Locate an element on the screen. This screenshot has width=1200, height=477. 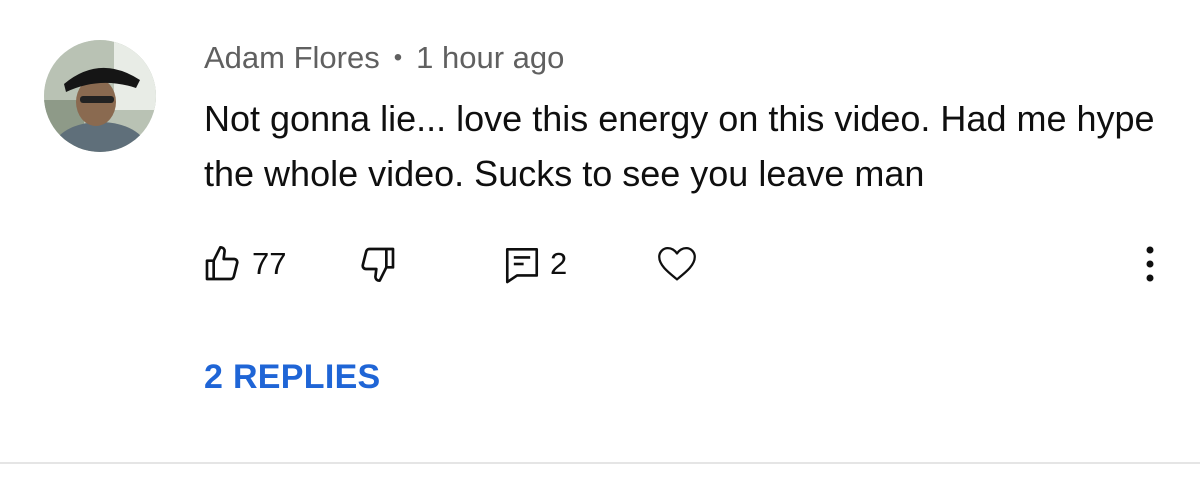
heart-button is located at coordinates (677, 264).